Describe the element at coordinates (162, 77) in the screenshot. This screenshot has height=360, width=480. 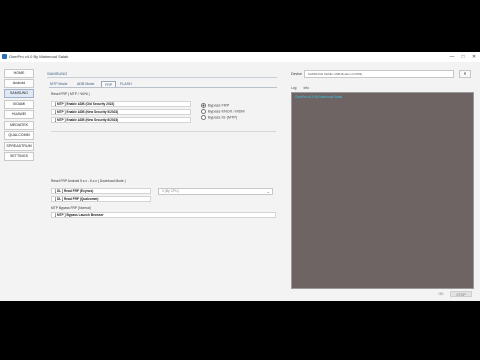
I see `tab-divider` at that location.